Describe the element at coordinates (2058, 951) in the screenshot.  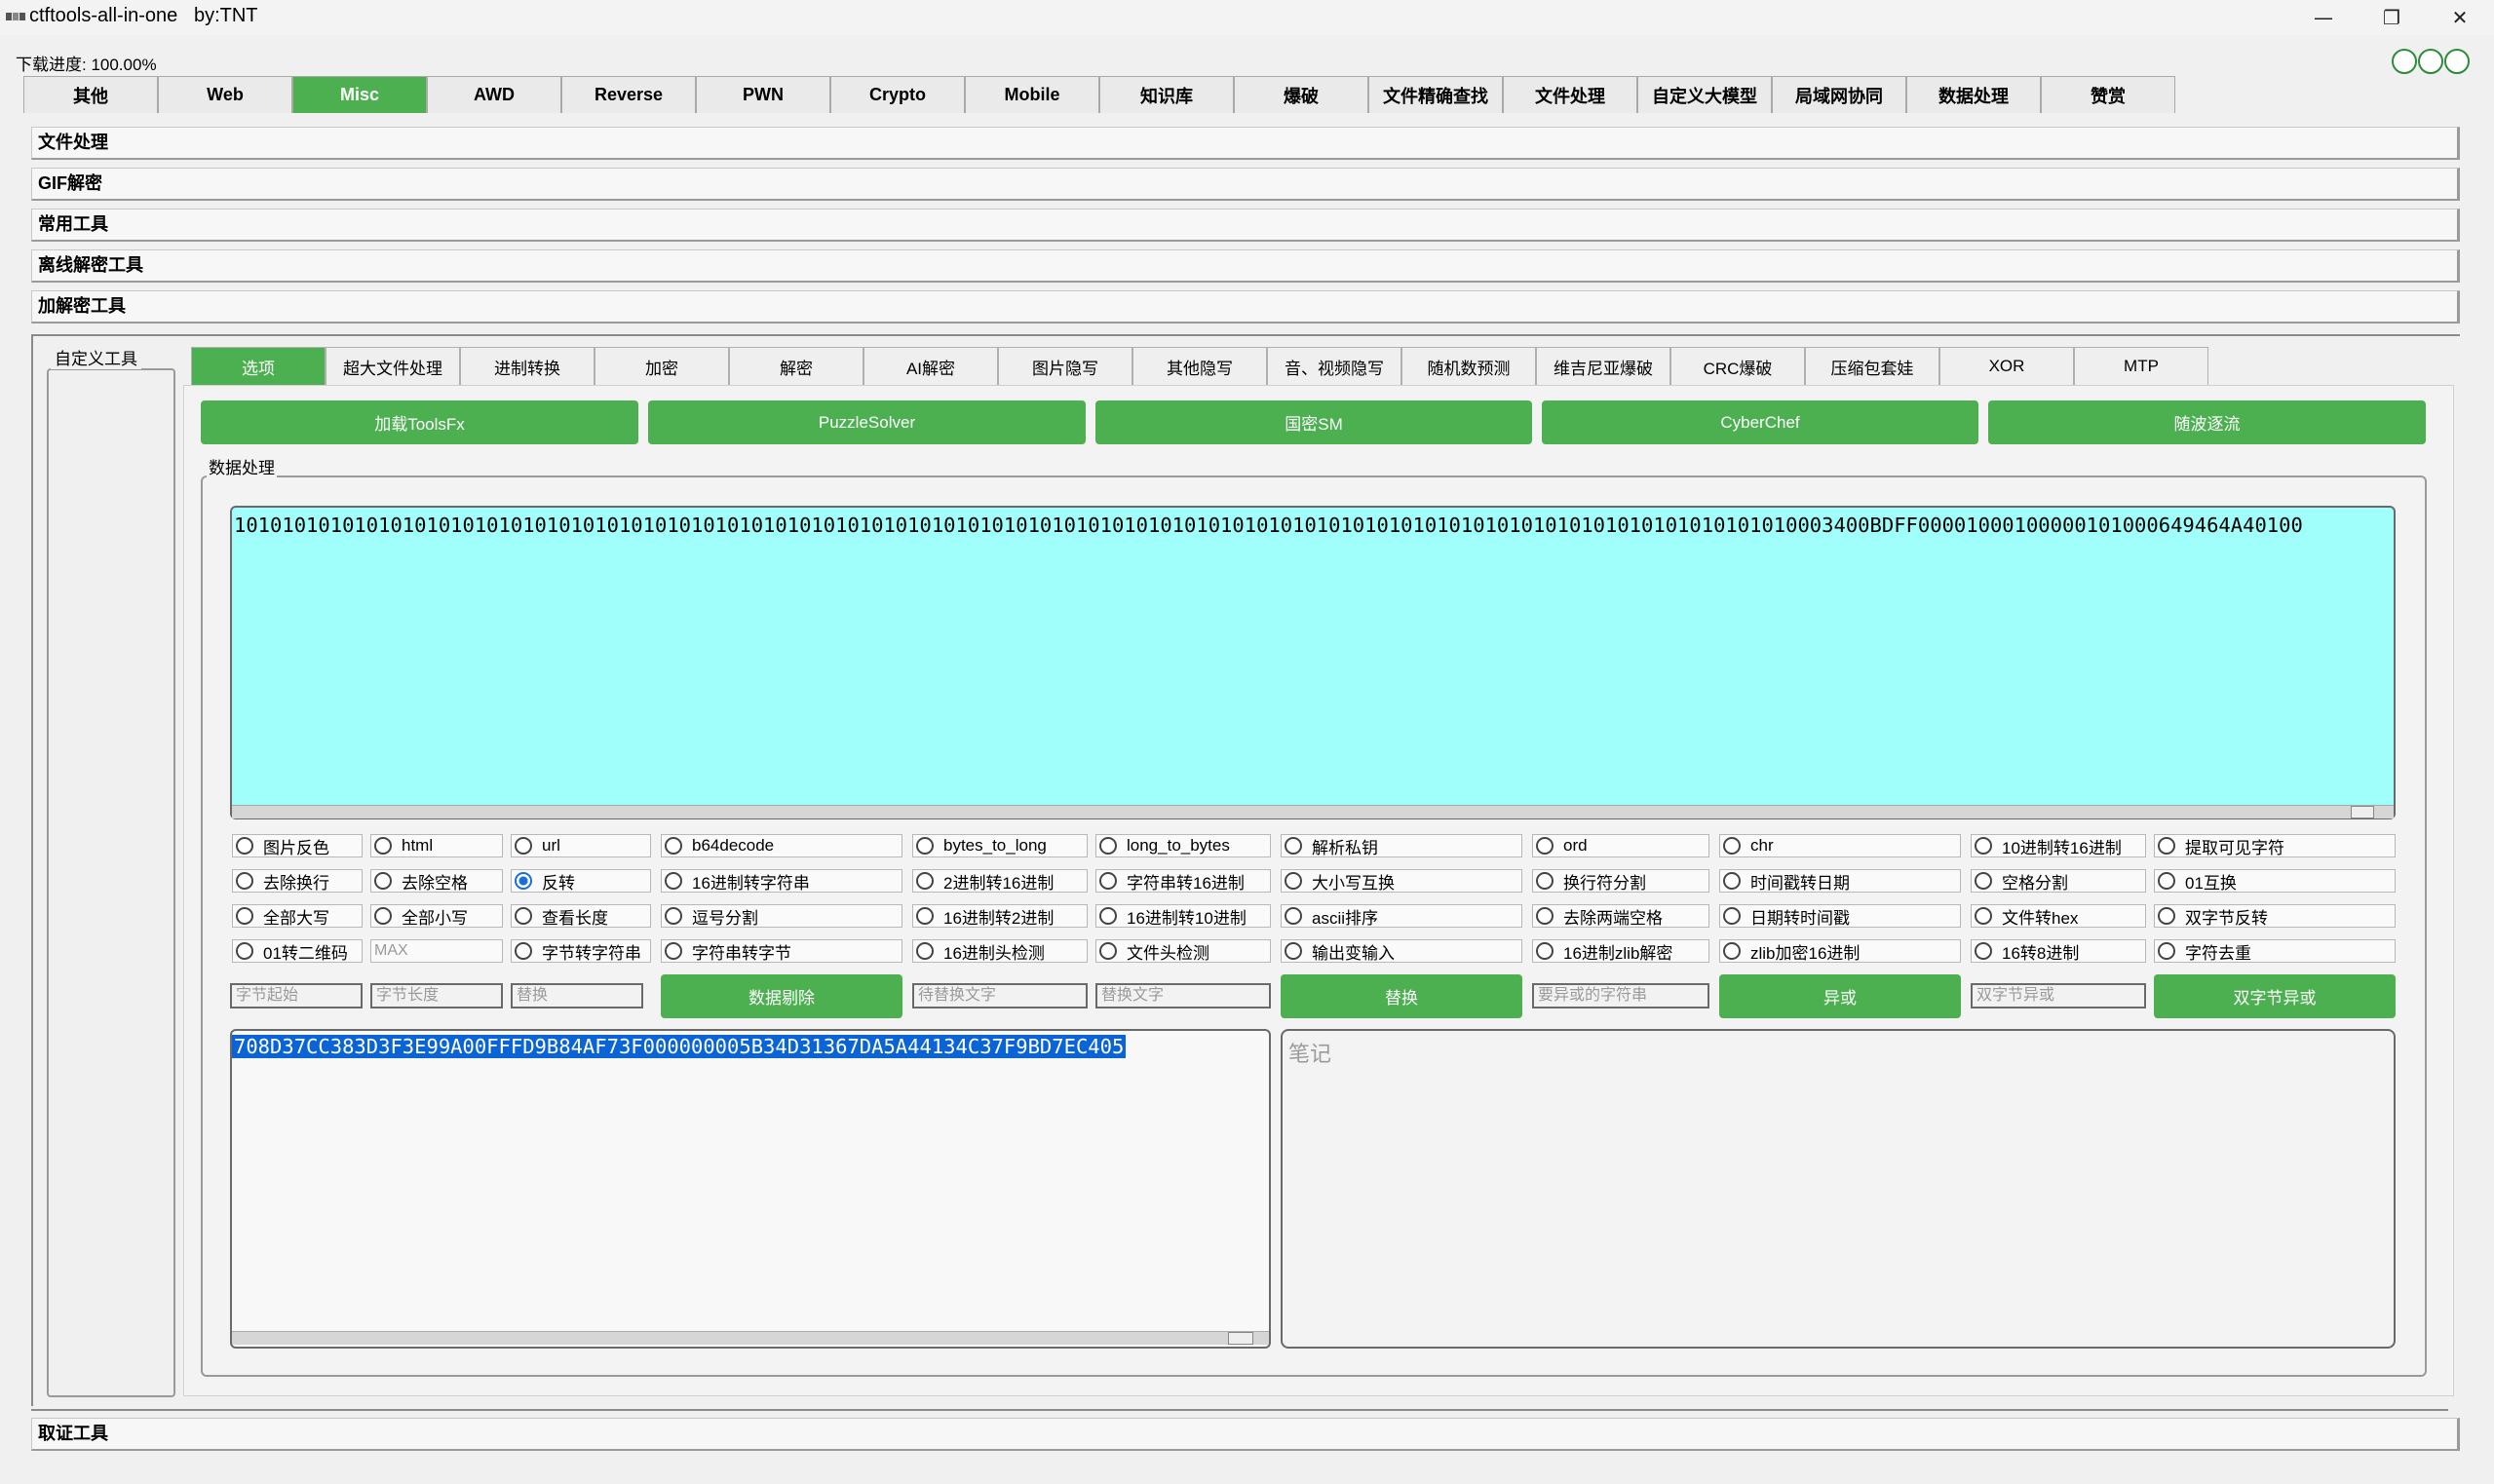
I see `option-radio: 16转8进制` at that location.